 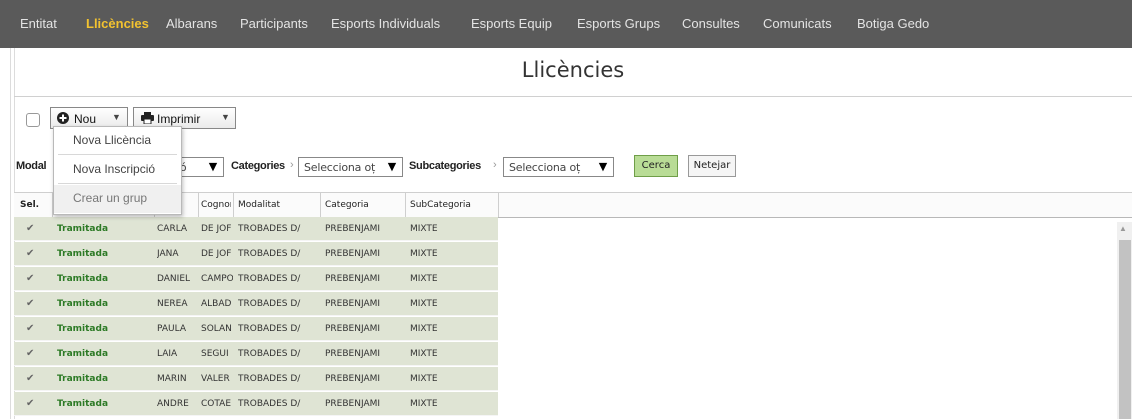 I want to click on nav-item-llicencies: Llicències, so click(x=117, y=23).